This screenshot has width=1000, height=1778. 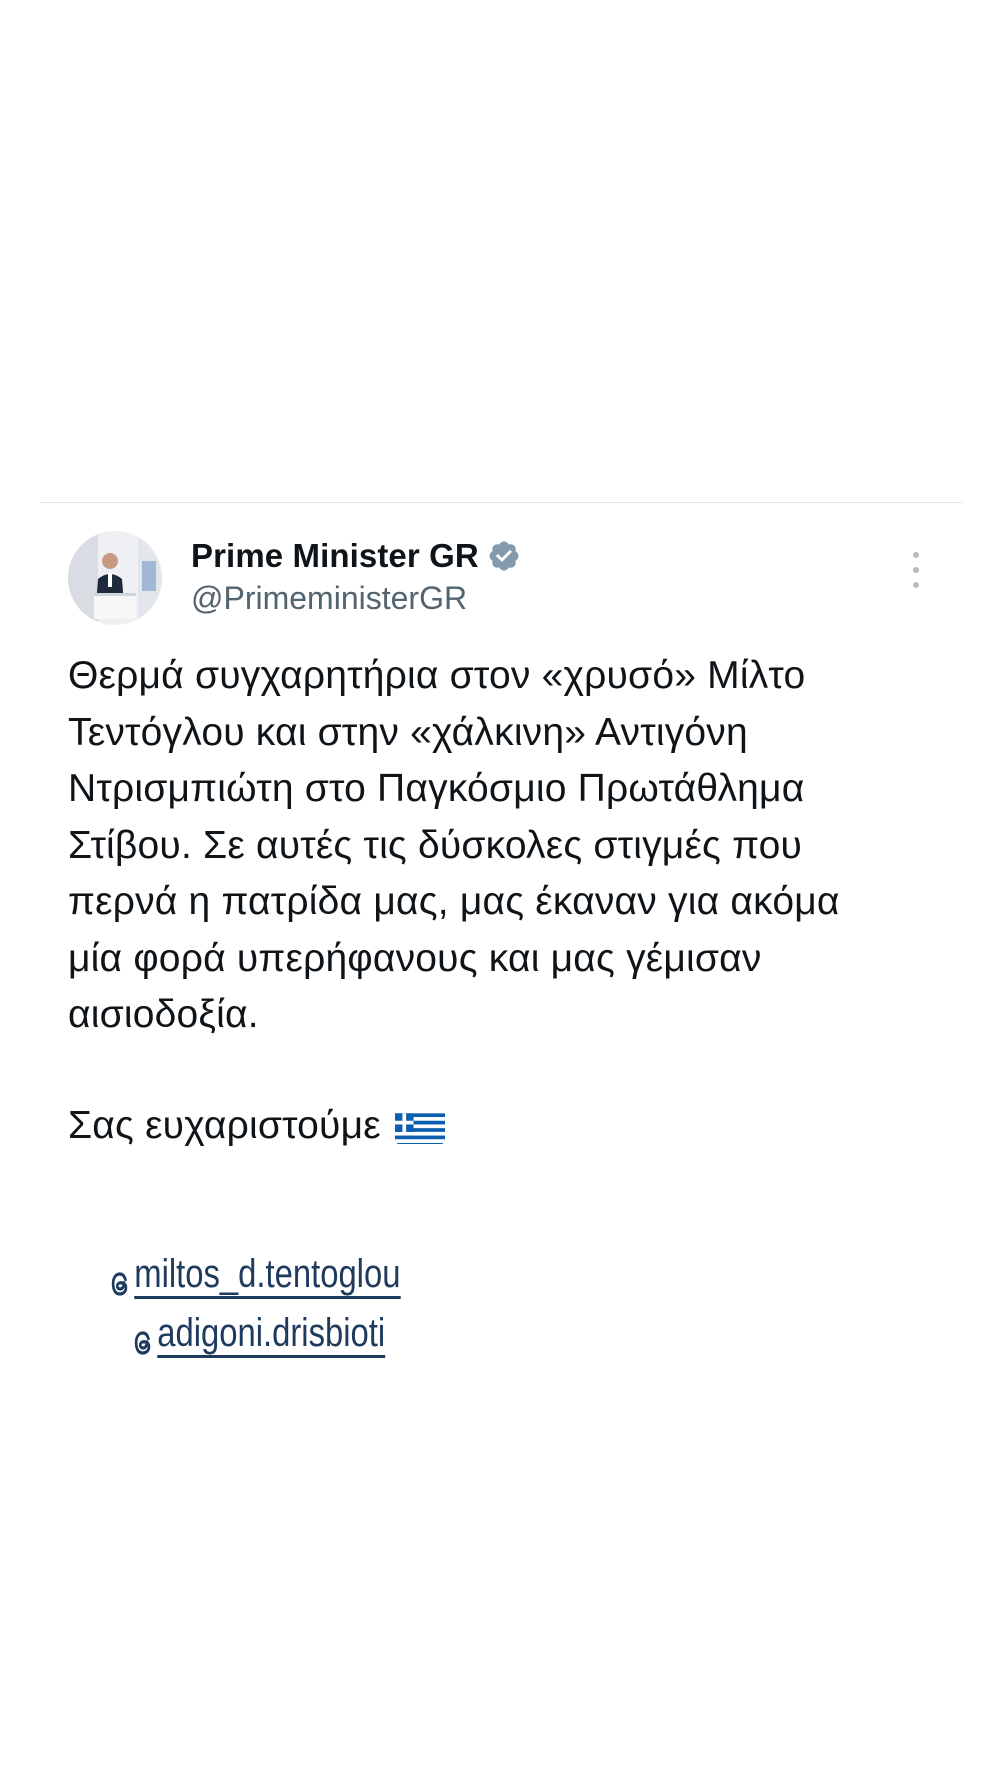 I want to click on mention-link-adigoni: adigoni.drisbioti, so click(x=258, y=1334).